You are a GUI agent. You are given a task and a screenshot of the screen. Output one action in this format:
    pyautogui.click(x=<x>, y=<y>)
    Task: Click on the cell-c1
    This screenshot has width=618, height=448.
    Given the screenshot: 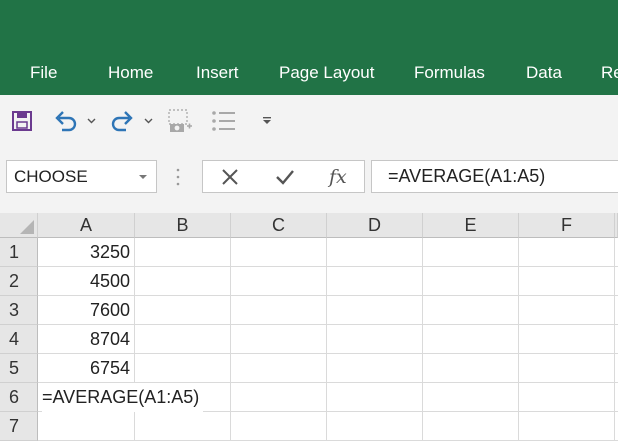 What is the action you would take?
    pyautogui.click(x=279, y=252)
    